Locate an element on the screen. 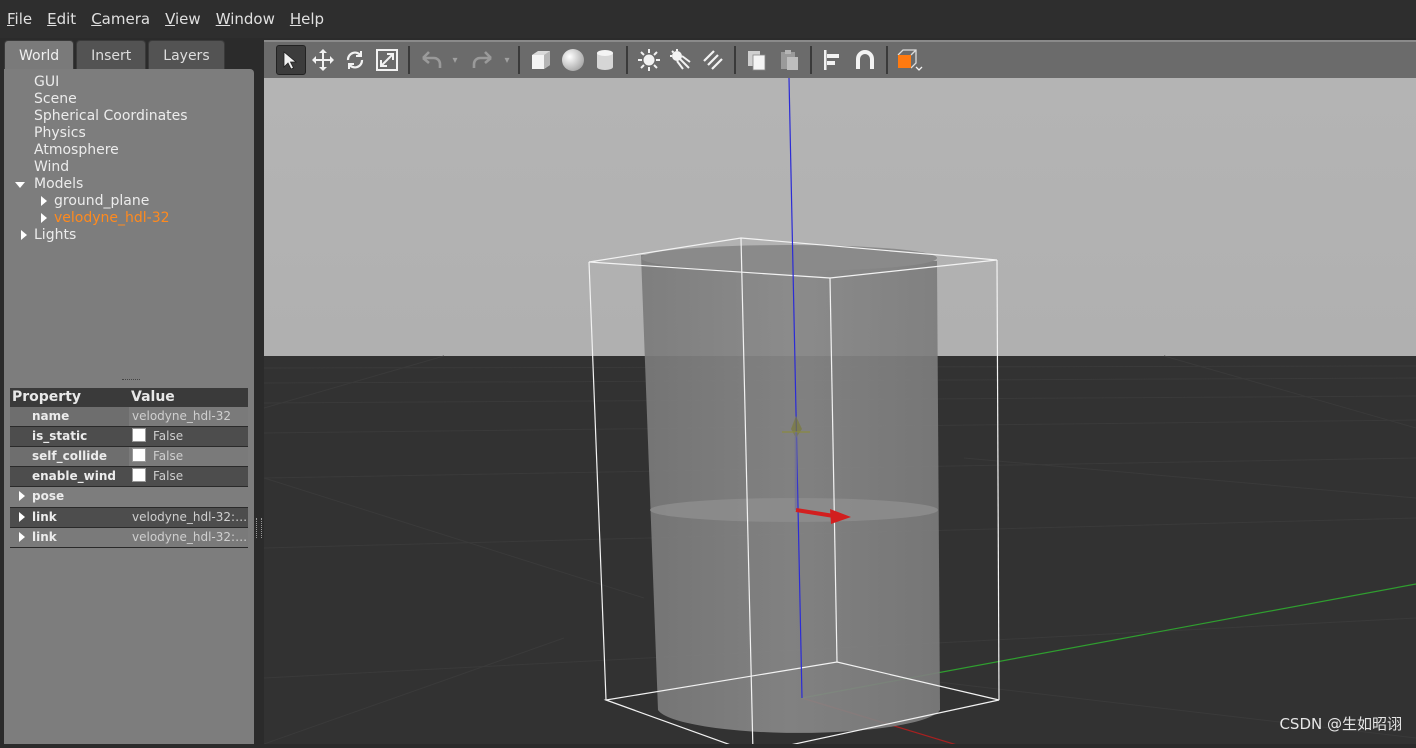  menu-camera-mnemonic: C is located at coordinates (96, 19).